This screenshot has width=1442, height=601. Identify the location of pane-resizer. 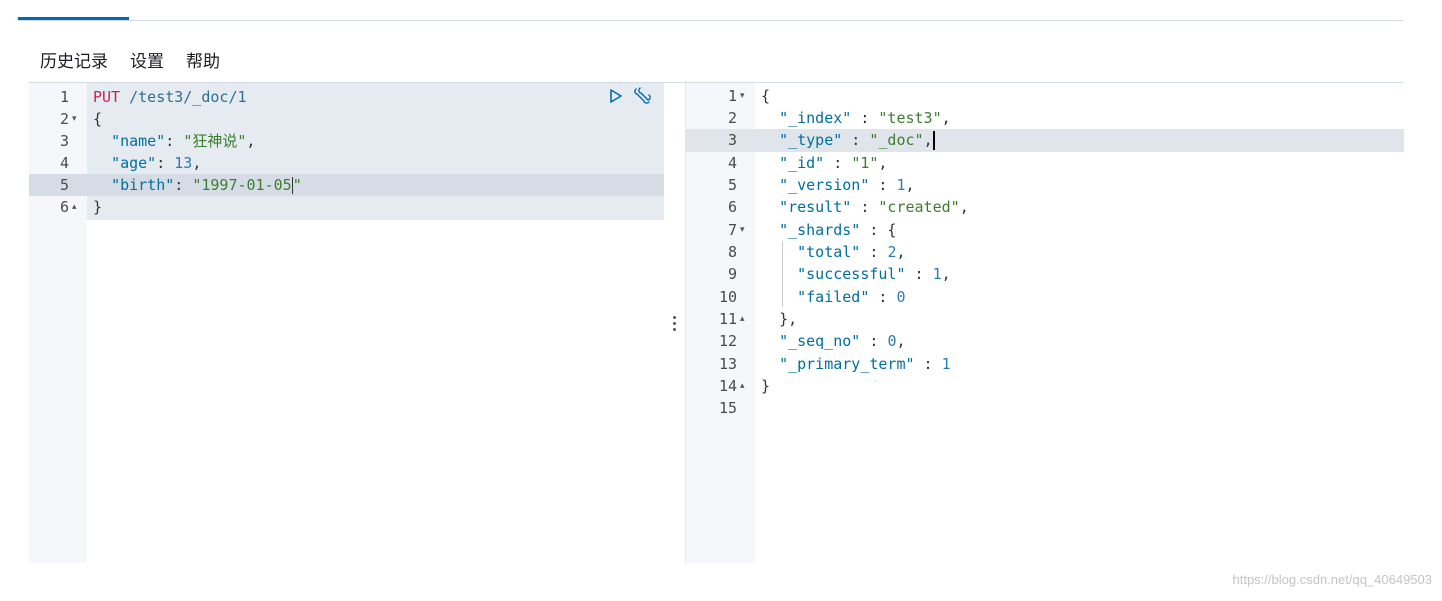
(674, 323).